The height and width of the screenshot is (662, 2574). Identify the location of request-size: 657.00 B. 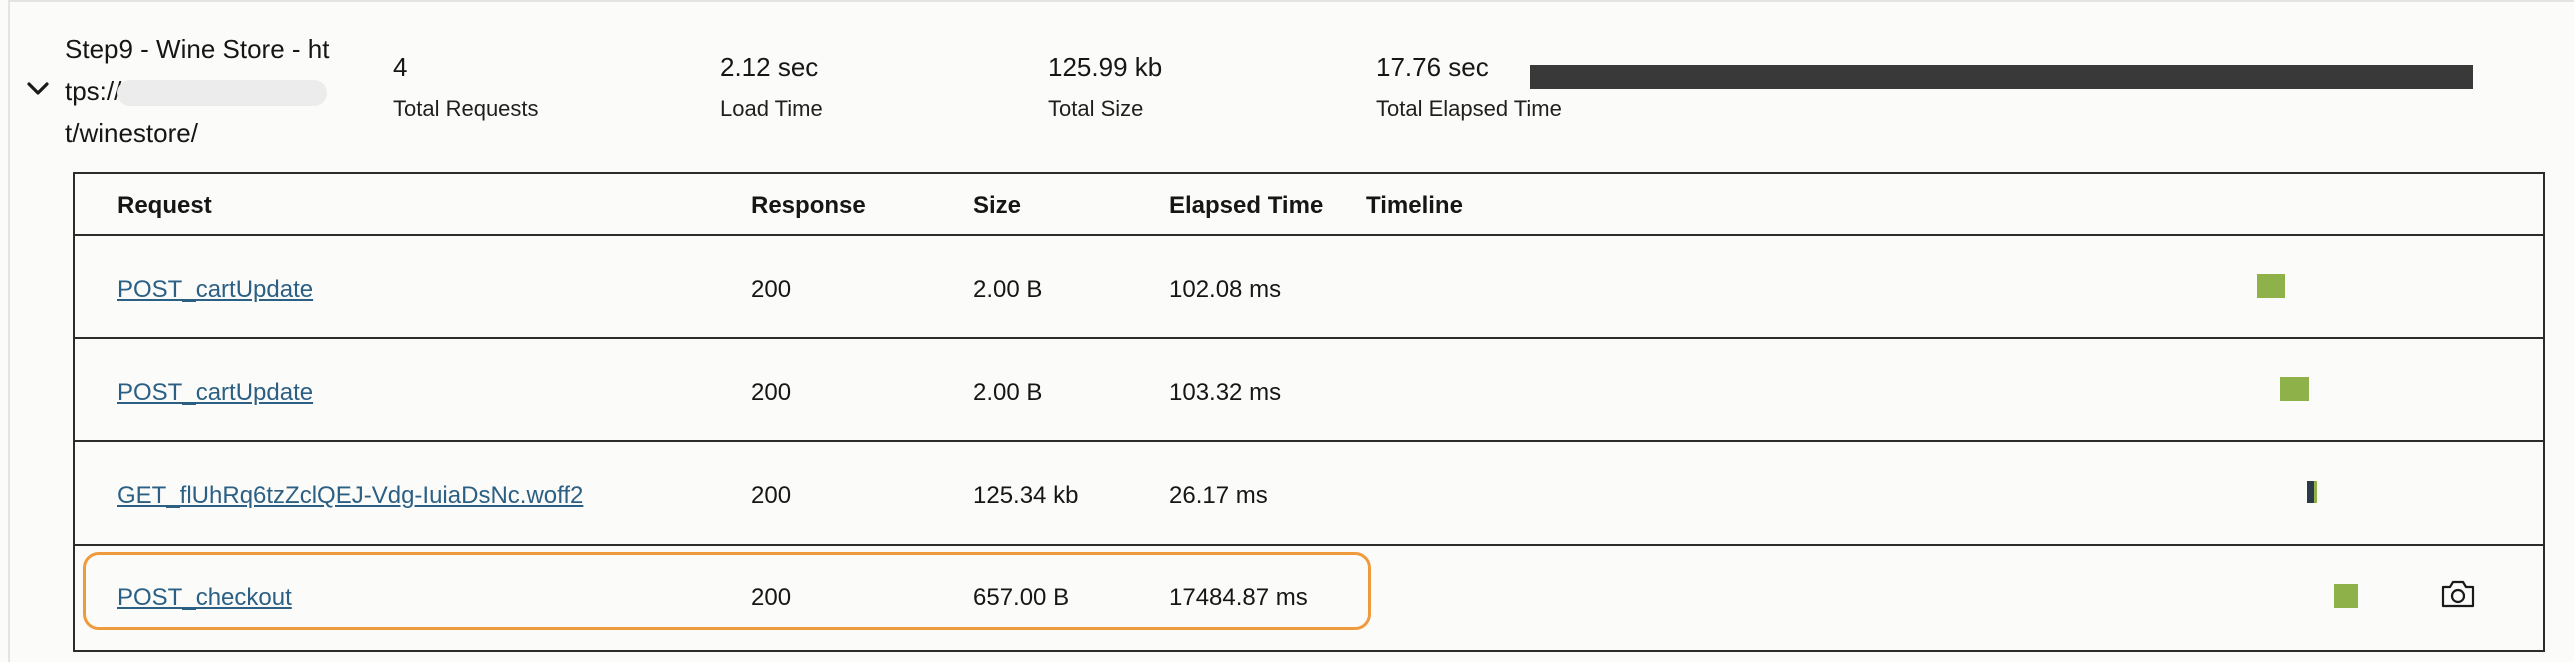
(1021, 597).